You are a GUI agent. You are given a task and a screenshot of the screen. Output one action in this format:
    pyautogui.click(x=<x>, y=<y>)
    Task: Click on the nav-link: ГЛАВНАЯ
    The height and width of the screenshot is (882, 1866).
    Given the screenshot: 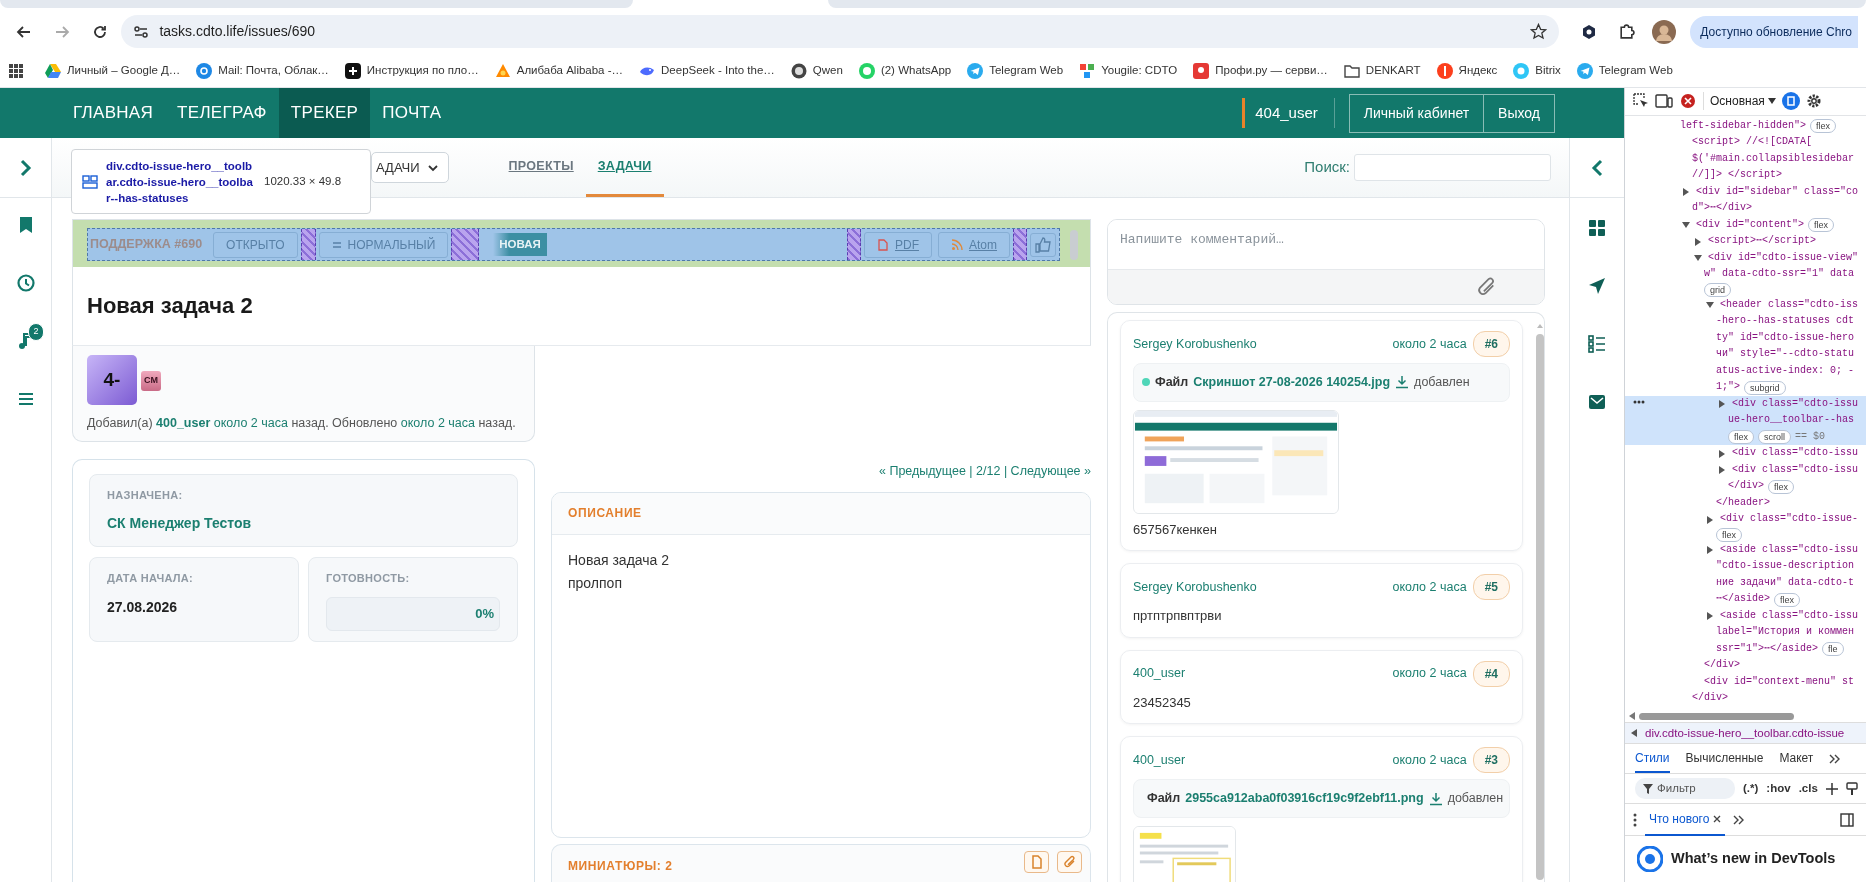 What is the action you would take?
    pyautogui.click(x=113, y=113)
    